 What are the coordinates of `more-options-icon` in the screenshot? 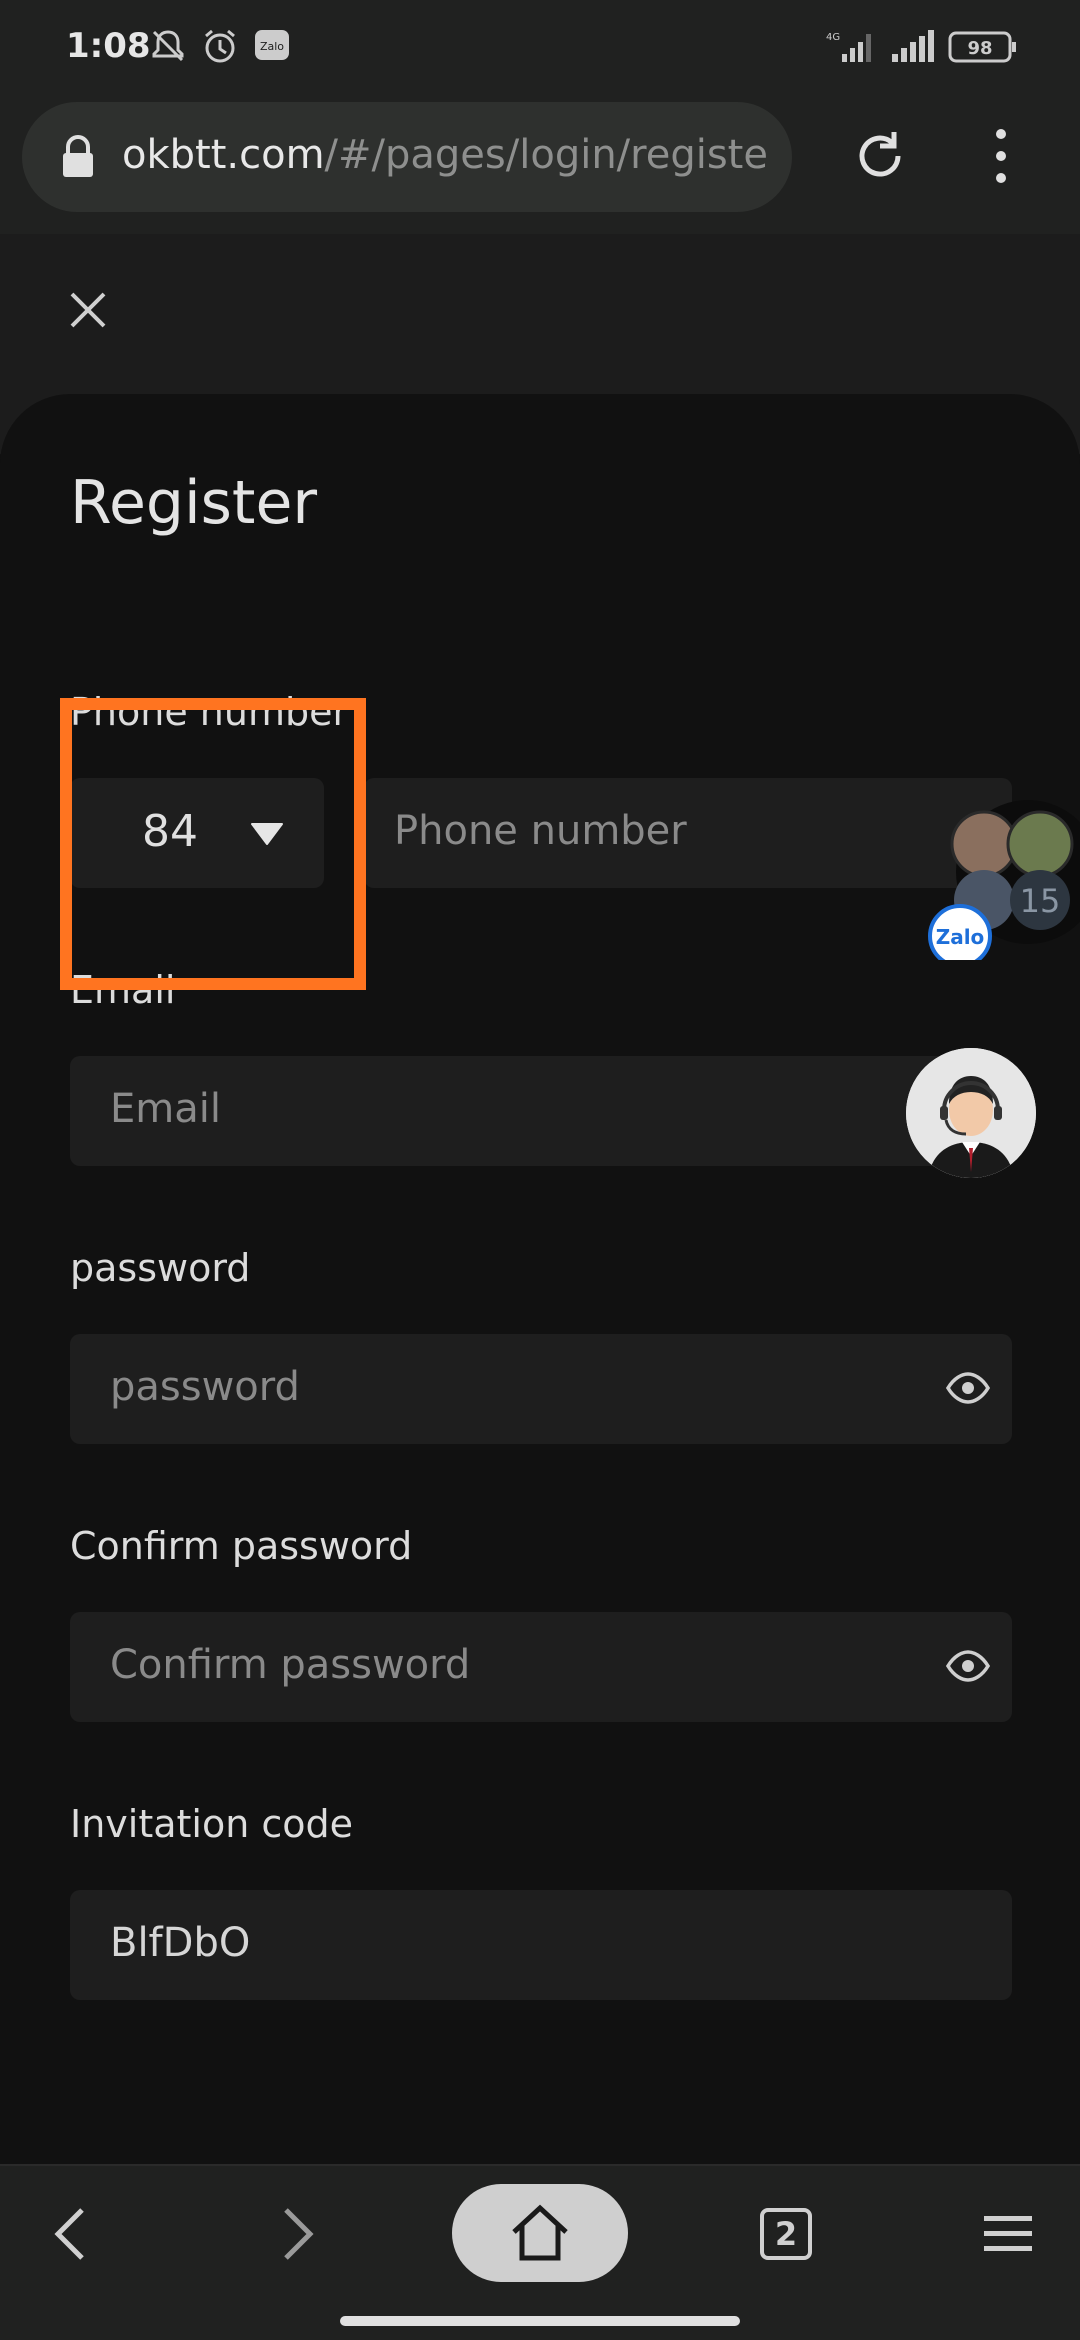 It's located at (1001, 156).